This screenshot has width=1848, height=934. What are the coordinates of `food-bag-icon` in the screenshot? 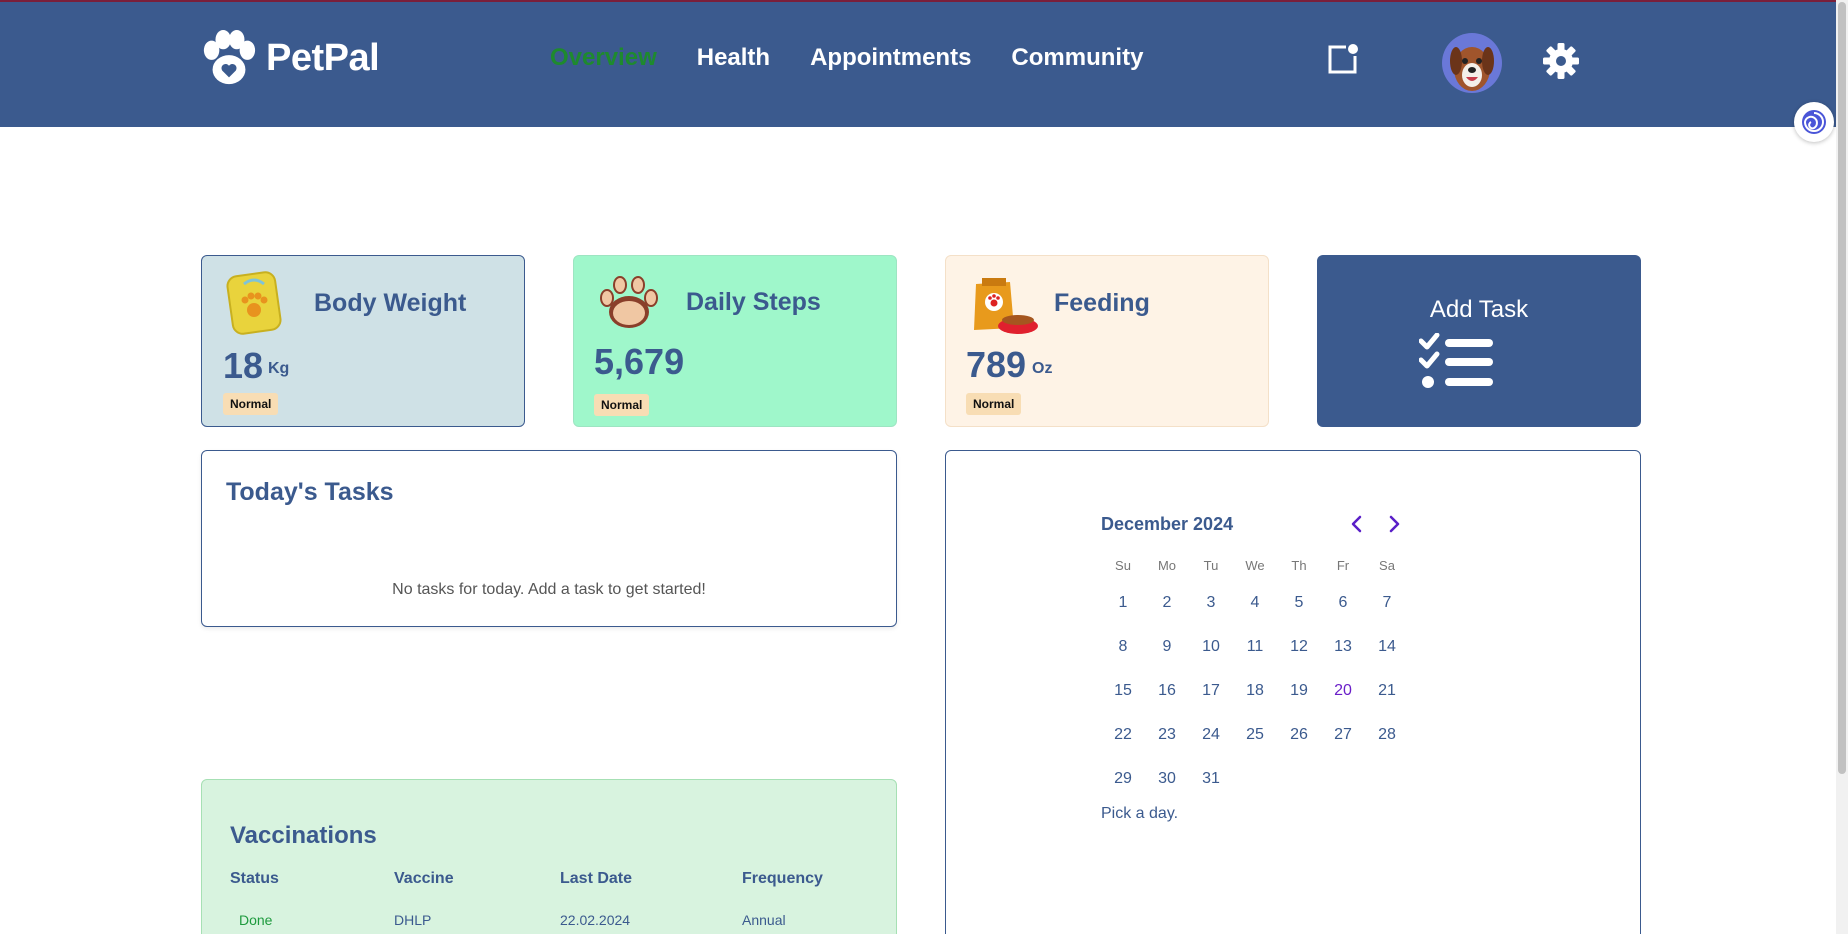 It's located at (1006, 306).